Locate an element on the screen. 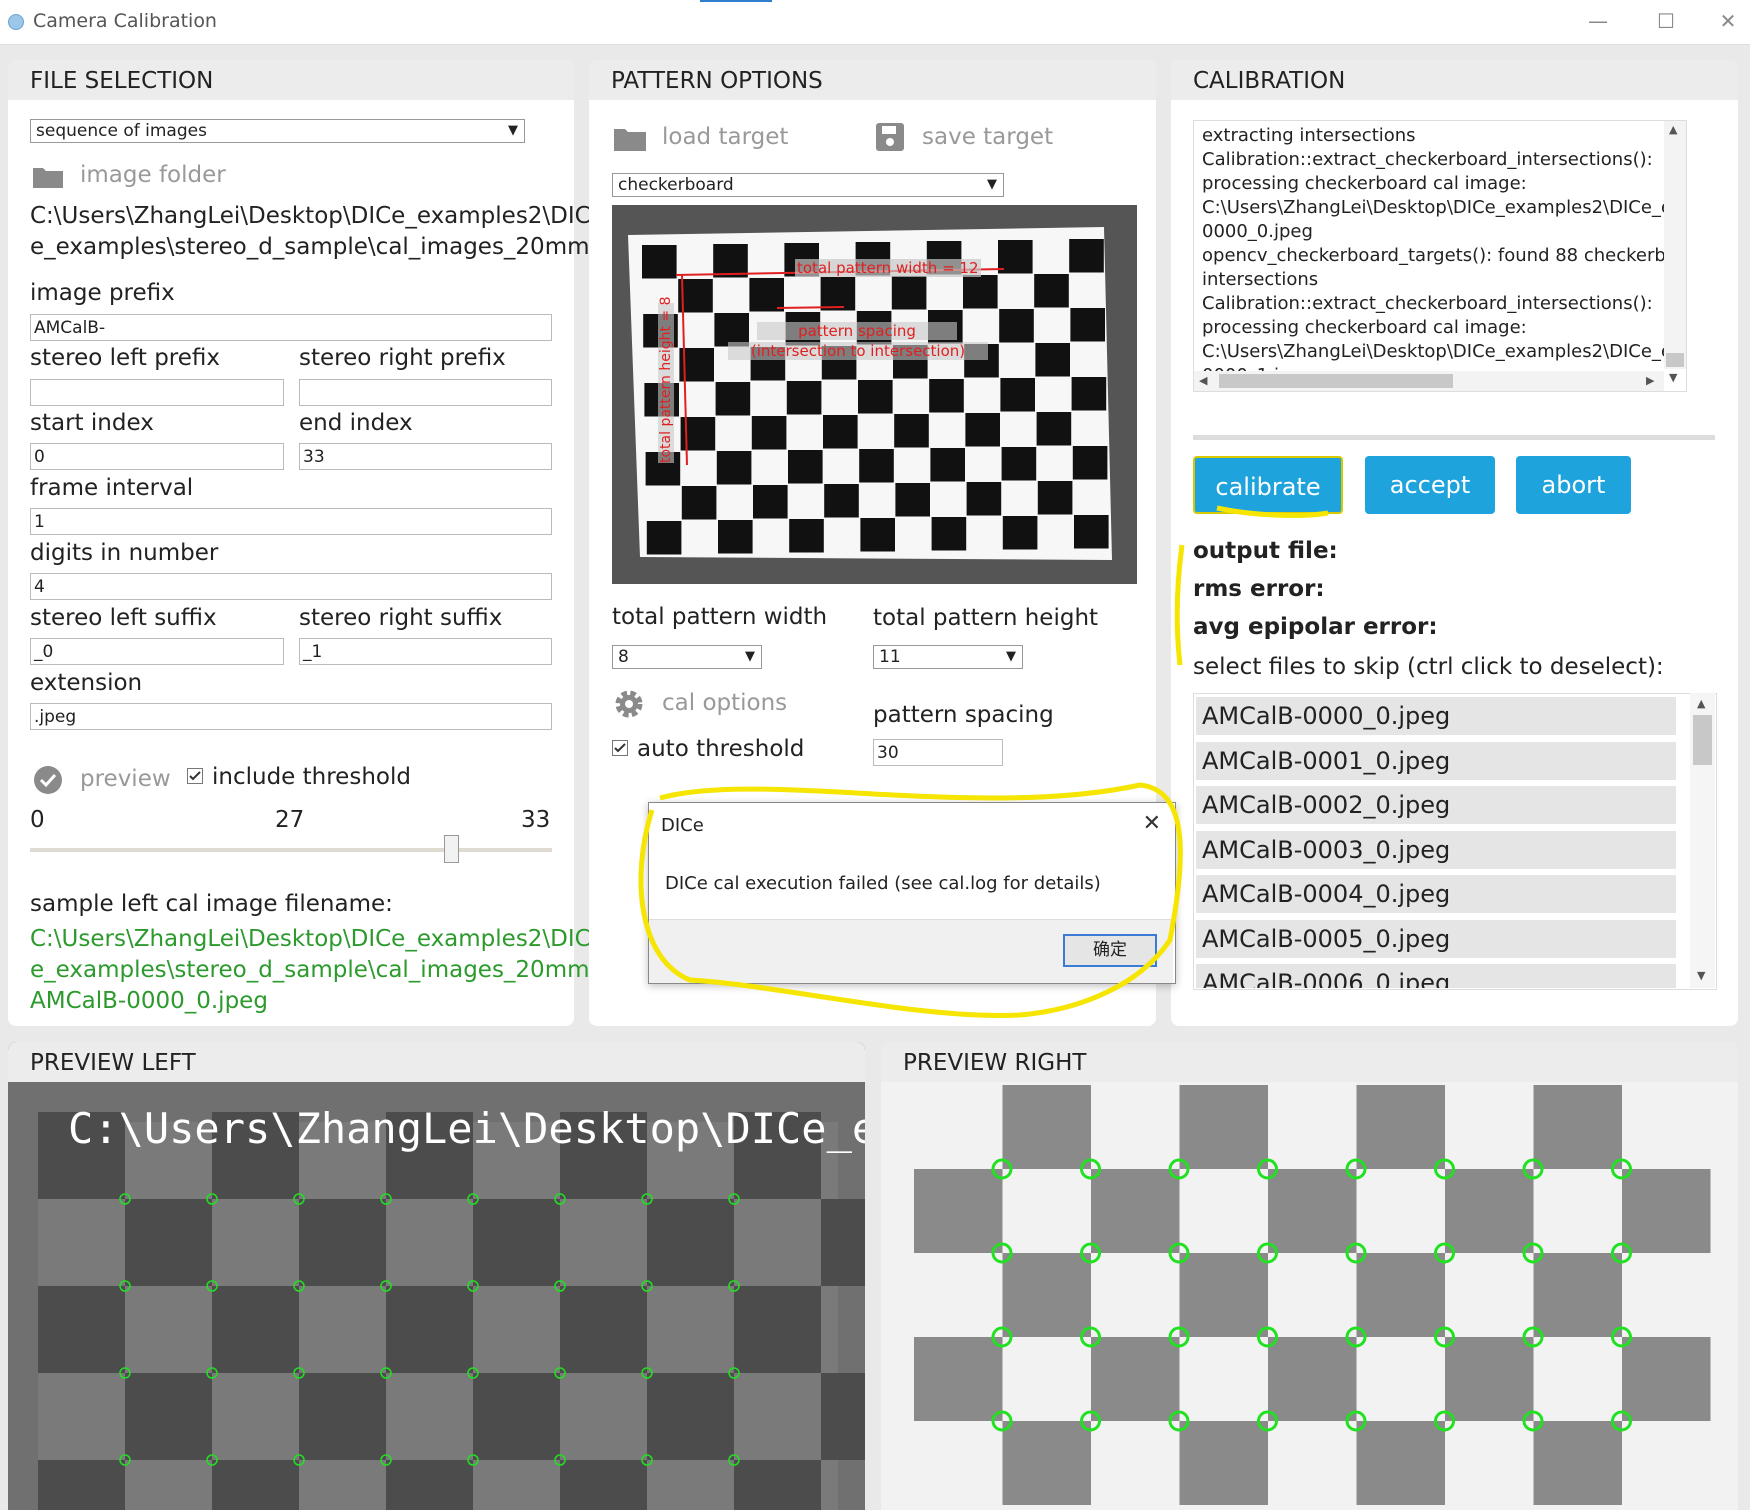 The image size is (1750, 1510). image-prefix-input: AMCalB- is located at coordinates (291, 327).